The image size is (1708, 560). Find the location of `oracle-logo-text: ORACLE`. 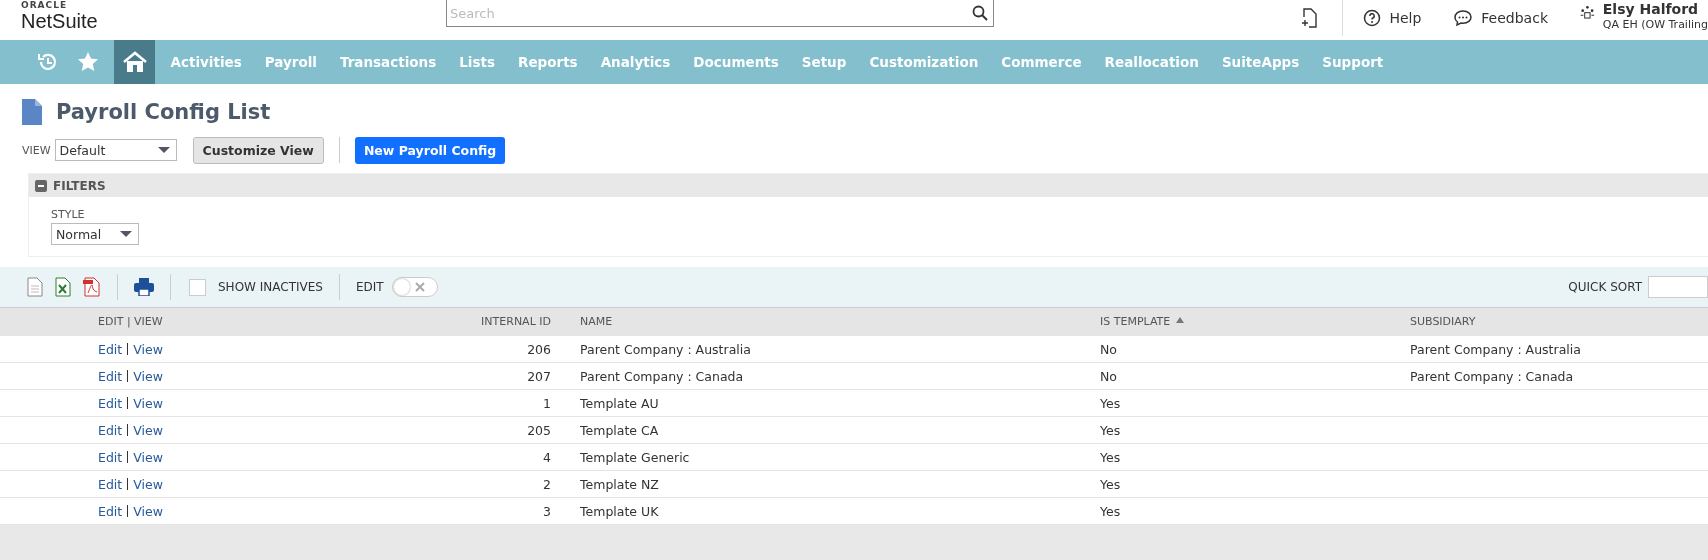

oracle-logo-text: ORACLE is located at coordinates (45, 5).